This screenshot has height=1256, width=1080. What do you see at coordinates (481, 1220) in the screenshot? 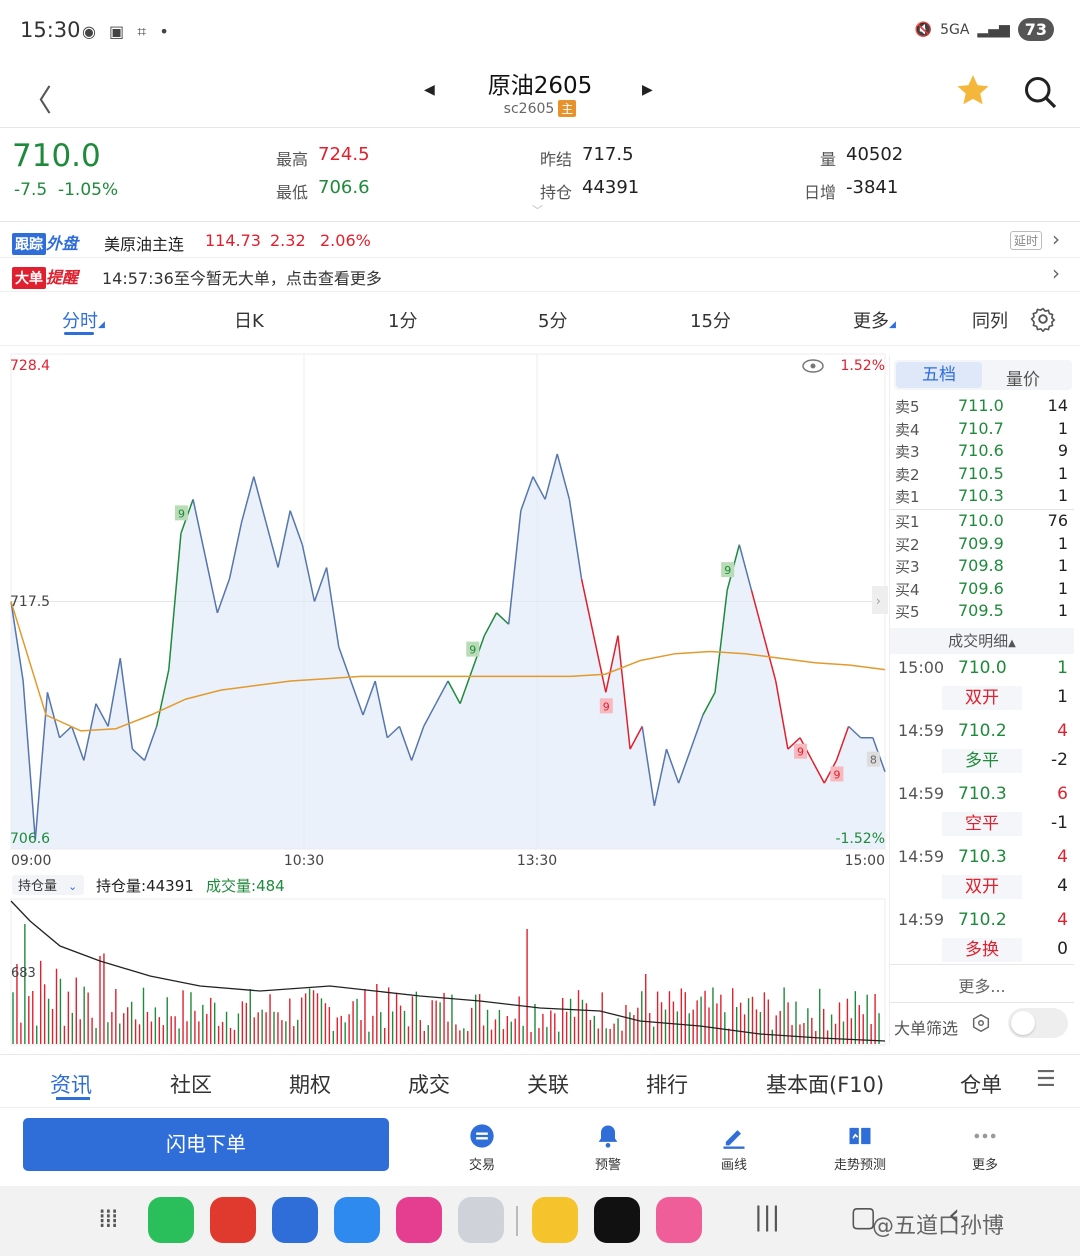
I see `camera-app-icon` at bounding box center [481, 1220].